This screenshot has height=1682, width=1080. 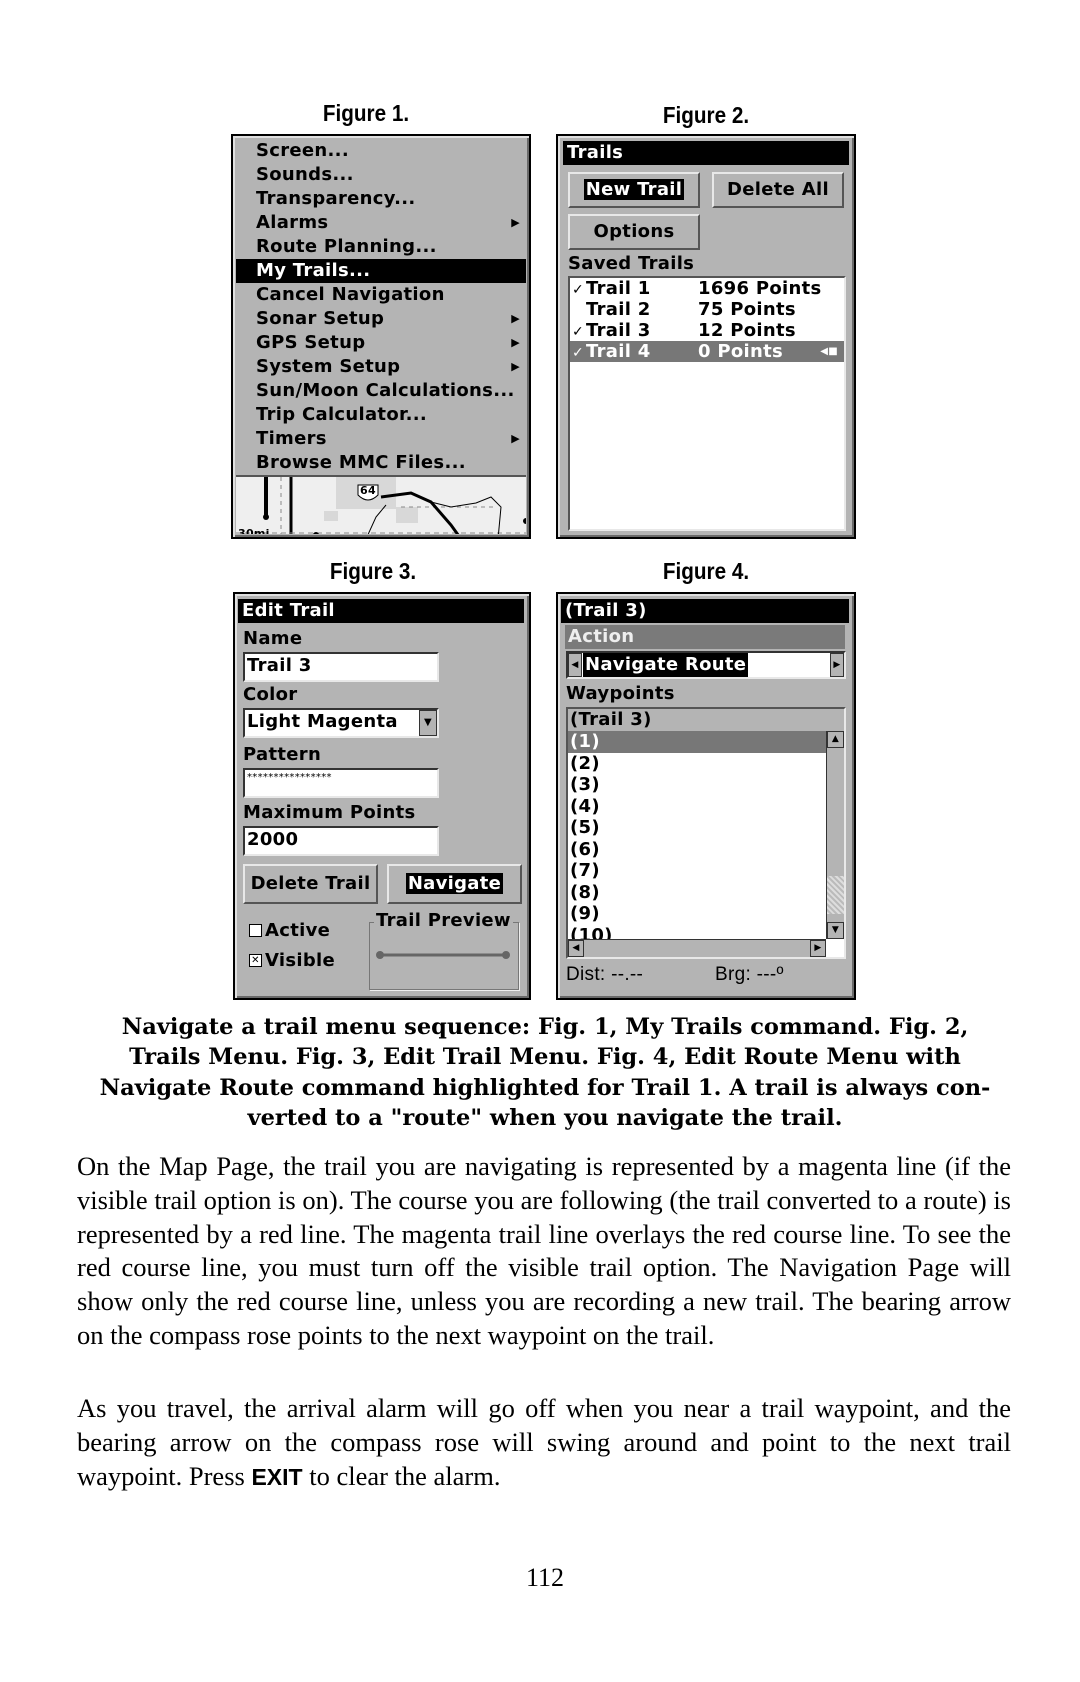 I want to click on checkmark-icon: ✓, so click(x=578, y=290).